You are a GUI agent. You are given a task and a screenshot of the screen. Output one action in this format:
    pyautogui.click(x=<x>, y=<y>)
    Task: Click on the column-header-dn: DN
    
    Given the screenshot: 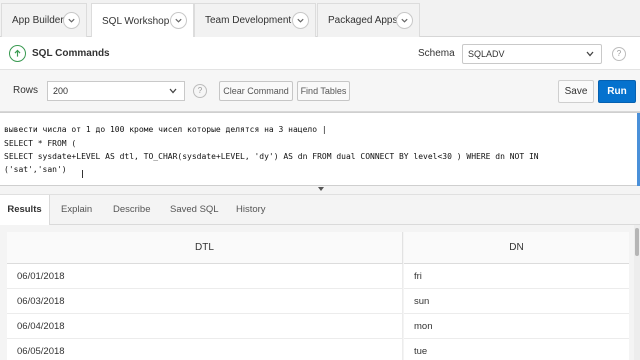 What is the action you would take?
    pyautogui.click(x=516, y=248)
    